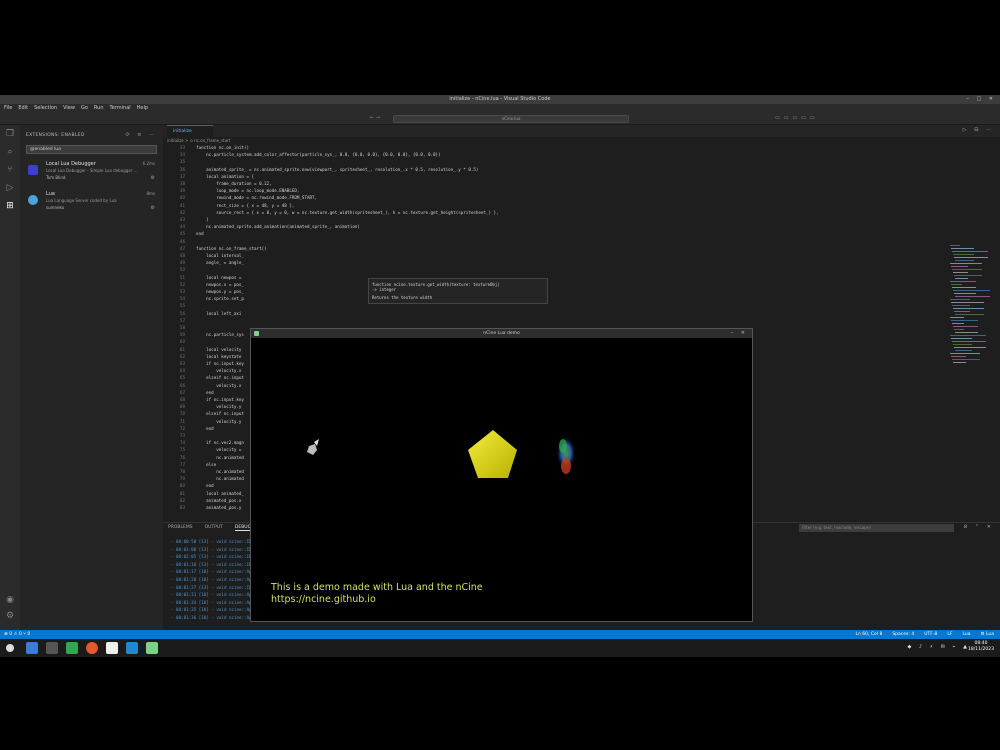 The height and width of the screenshot is (750, 1000). I want to click on clock: 08:40 18/11/2023, so click(981, 647).